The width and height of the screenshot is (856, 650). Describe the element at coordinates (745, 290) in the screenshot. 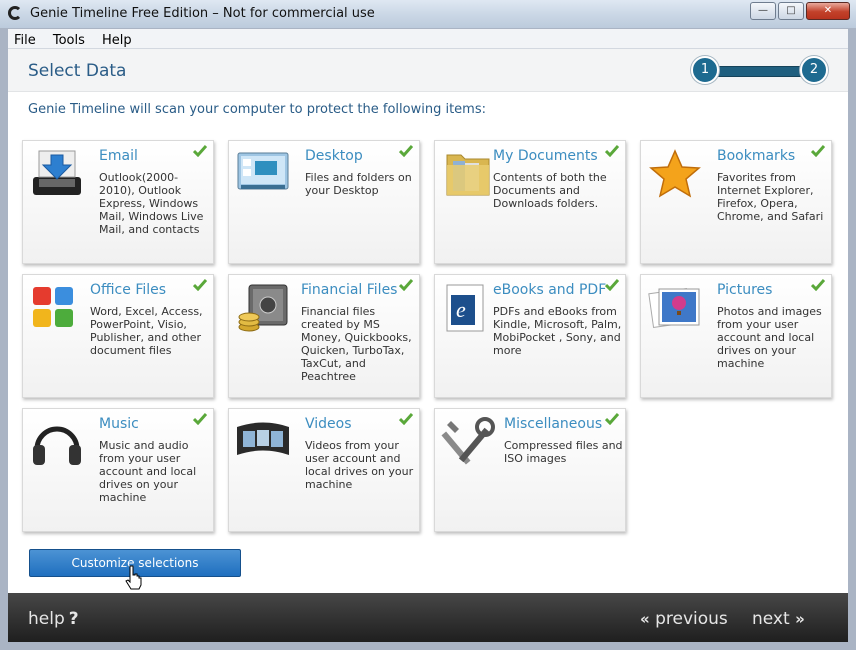

I see `tile-title: Pictures` at that location.